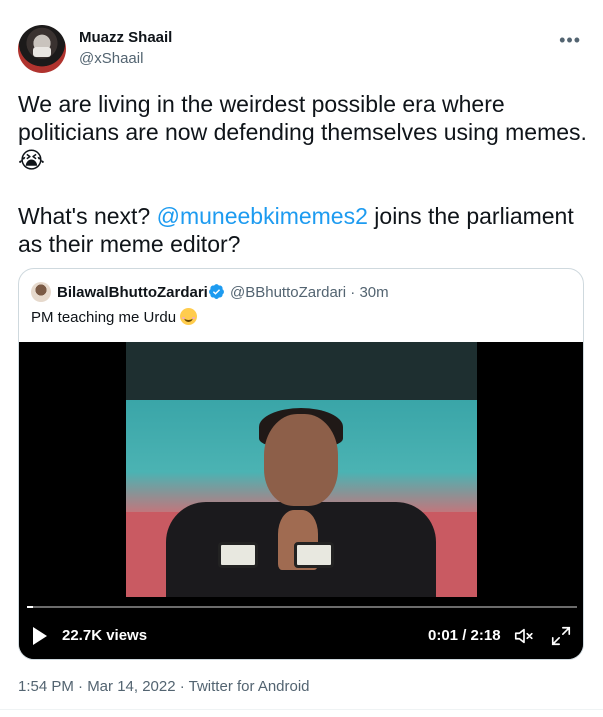  I want to click on author-handle: @xShaail, so click(111, 58).